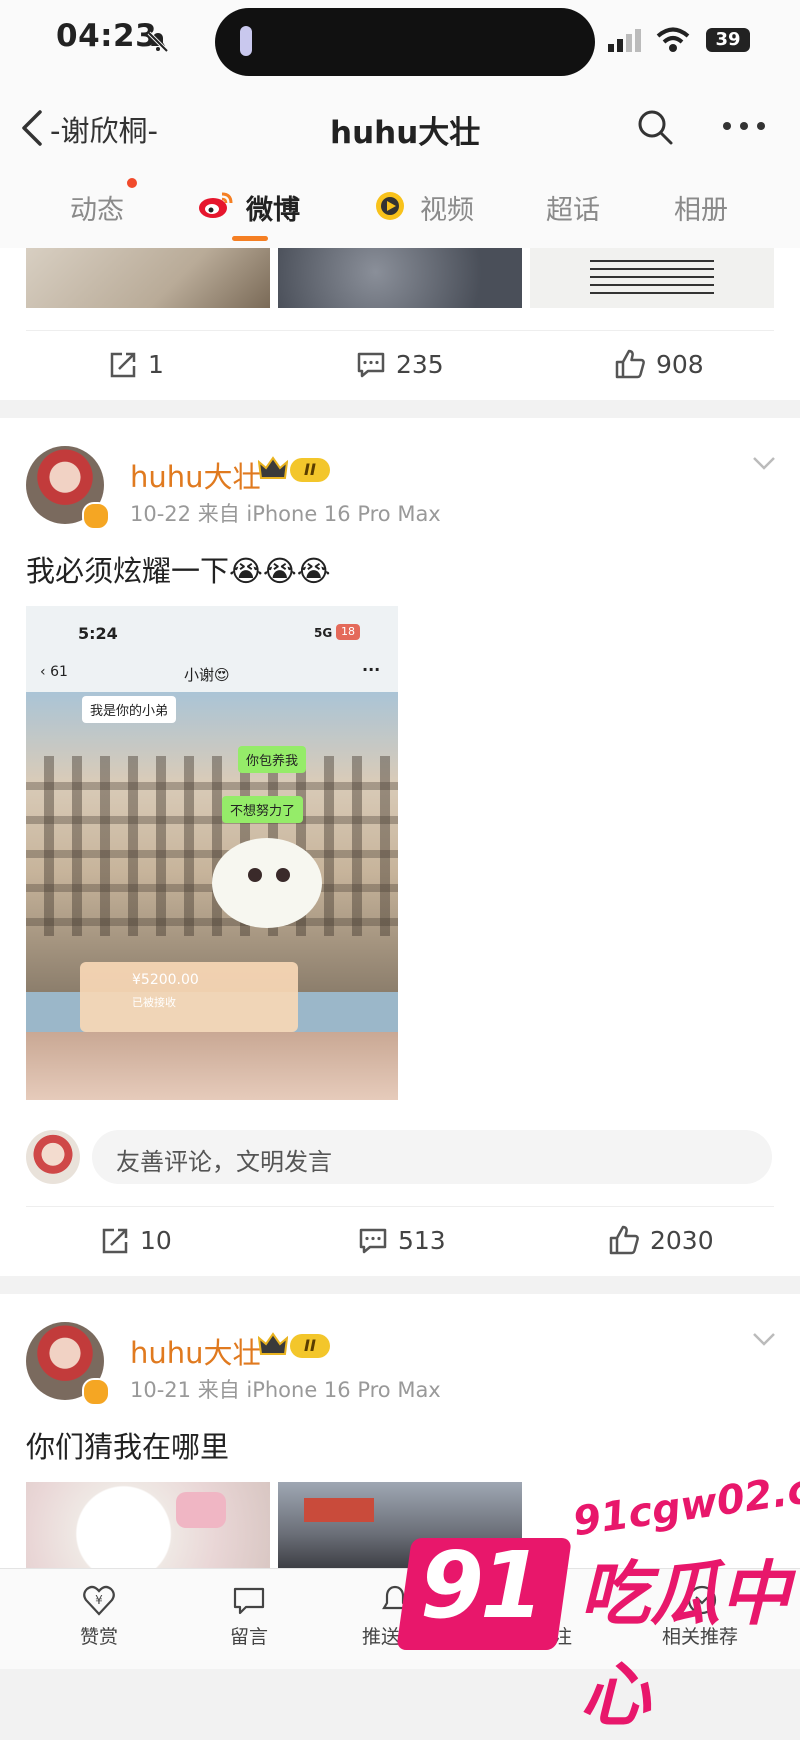  What do you see at coordinates (128, 571) in the screenshot?
I see `post-text-body: 我必须炫耀一下` at bounding box center [128, 571].